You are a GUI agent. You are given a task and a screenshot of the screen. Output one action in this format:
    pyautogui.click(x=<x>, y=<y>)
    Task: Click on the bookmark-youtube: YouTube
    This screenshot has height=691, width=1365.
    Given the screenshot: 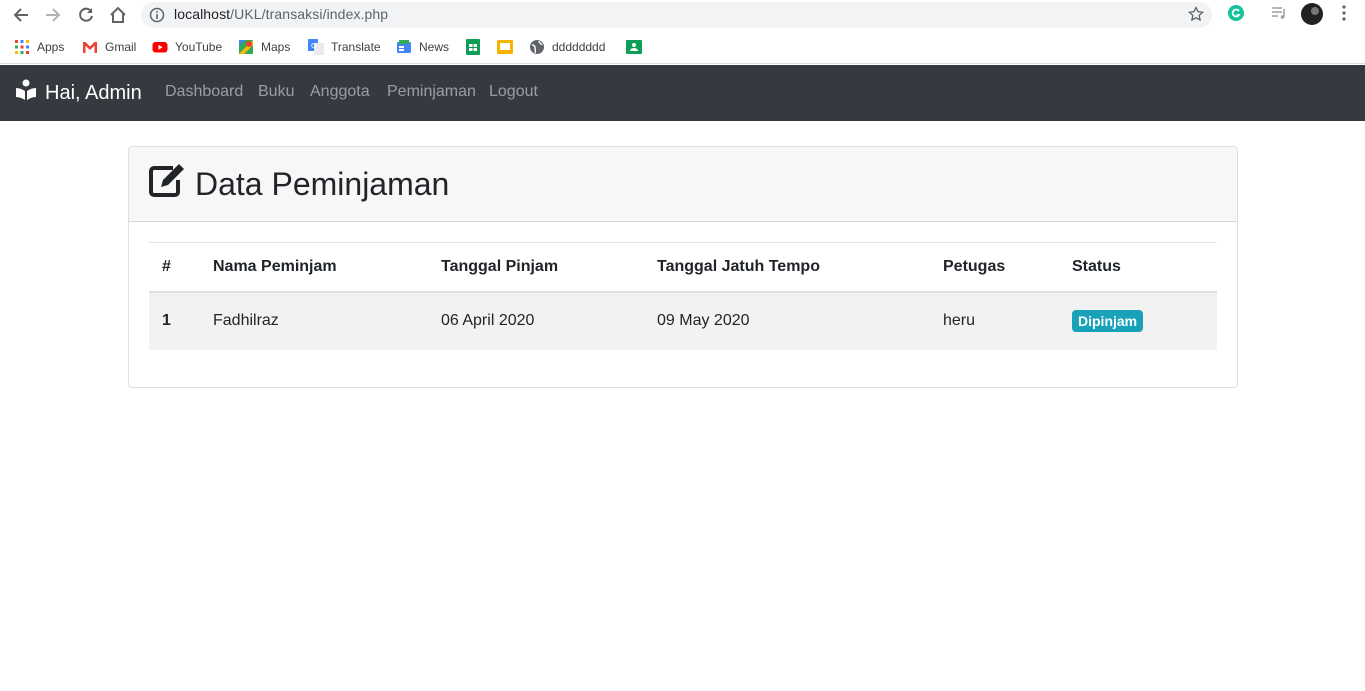 What is the action you would take?
    pyautogui.click(x=187, y=47)
    